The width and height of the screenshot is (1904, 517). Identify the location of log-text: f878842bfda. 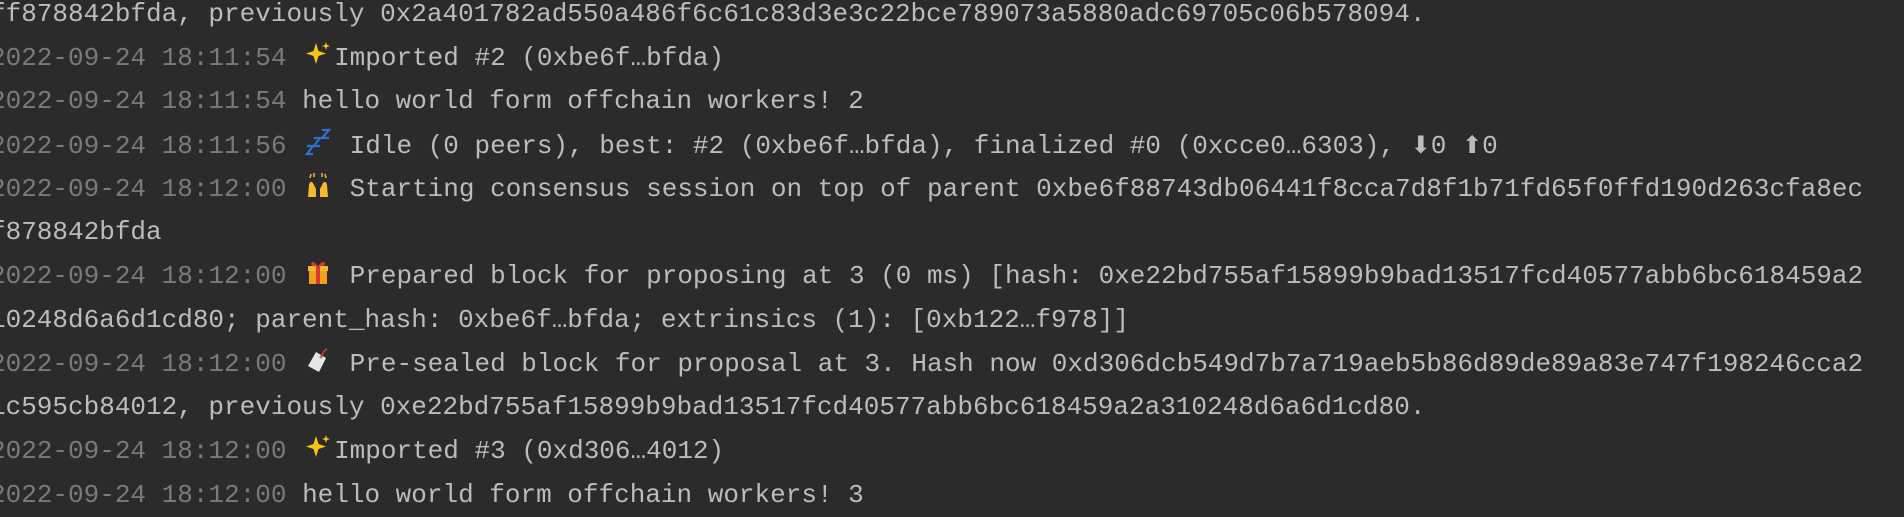
(81, 232).